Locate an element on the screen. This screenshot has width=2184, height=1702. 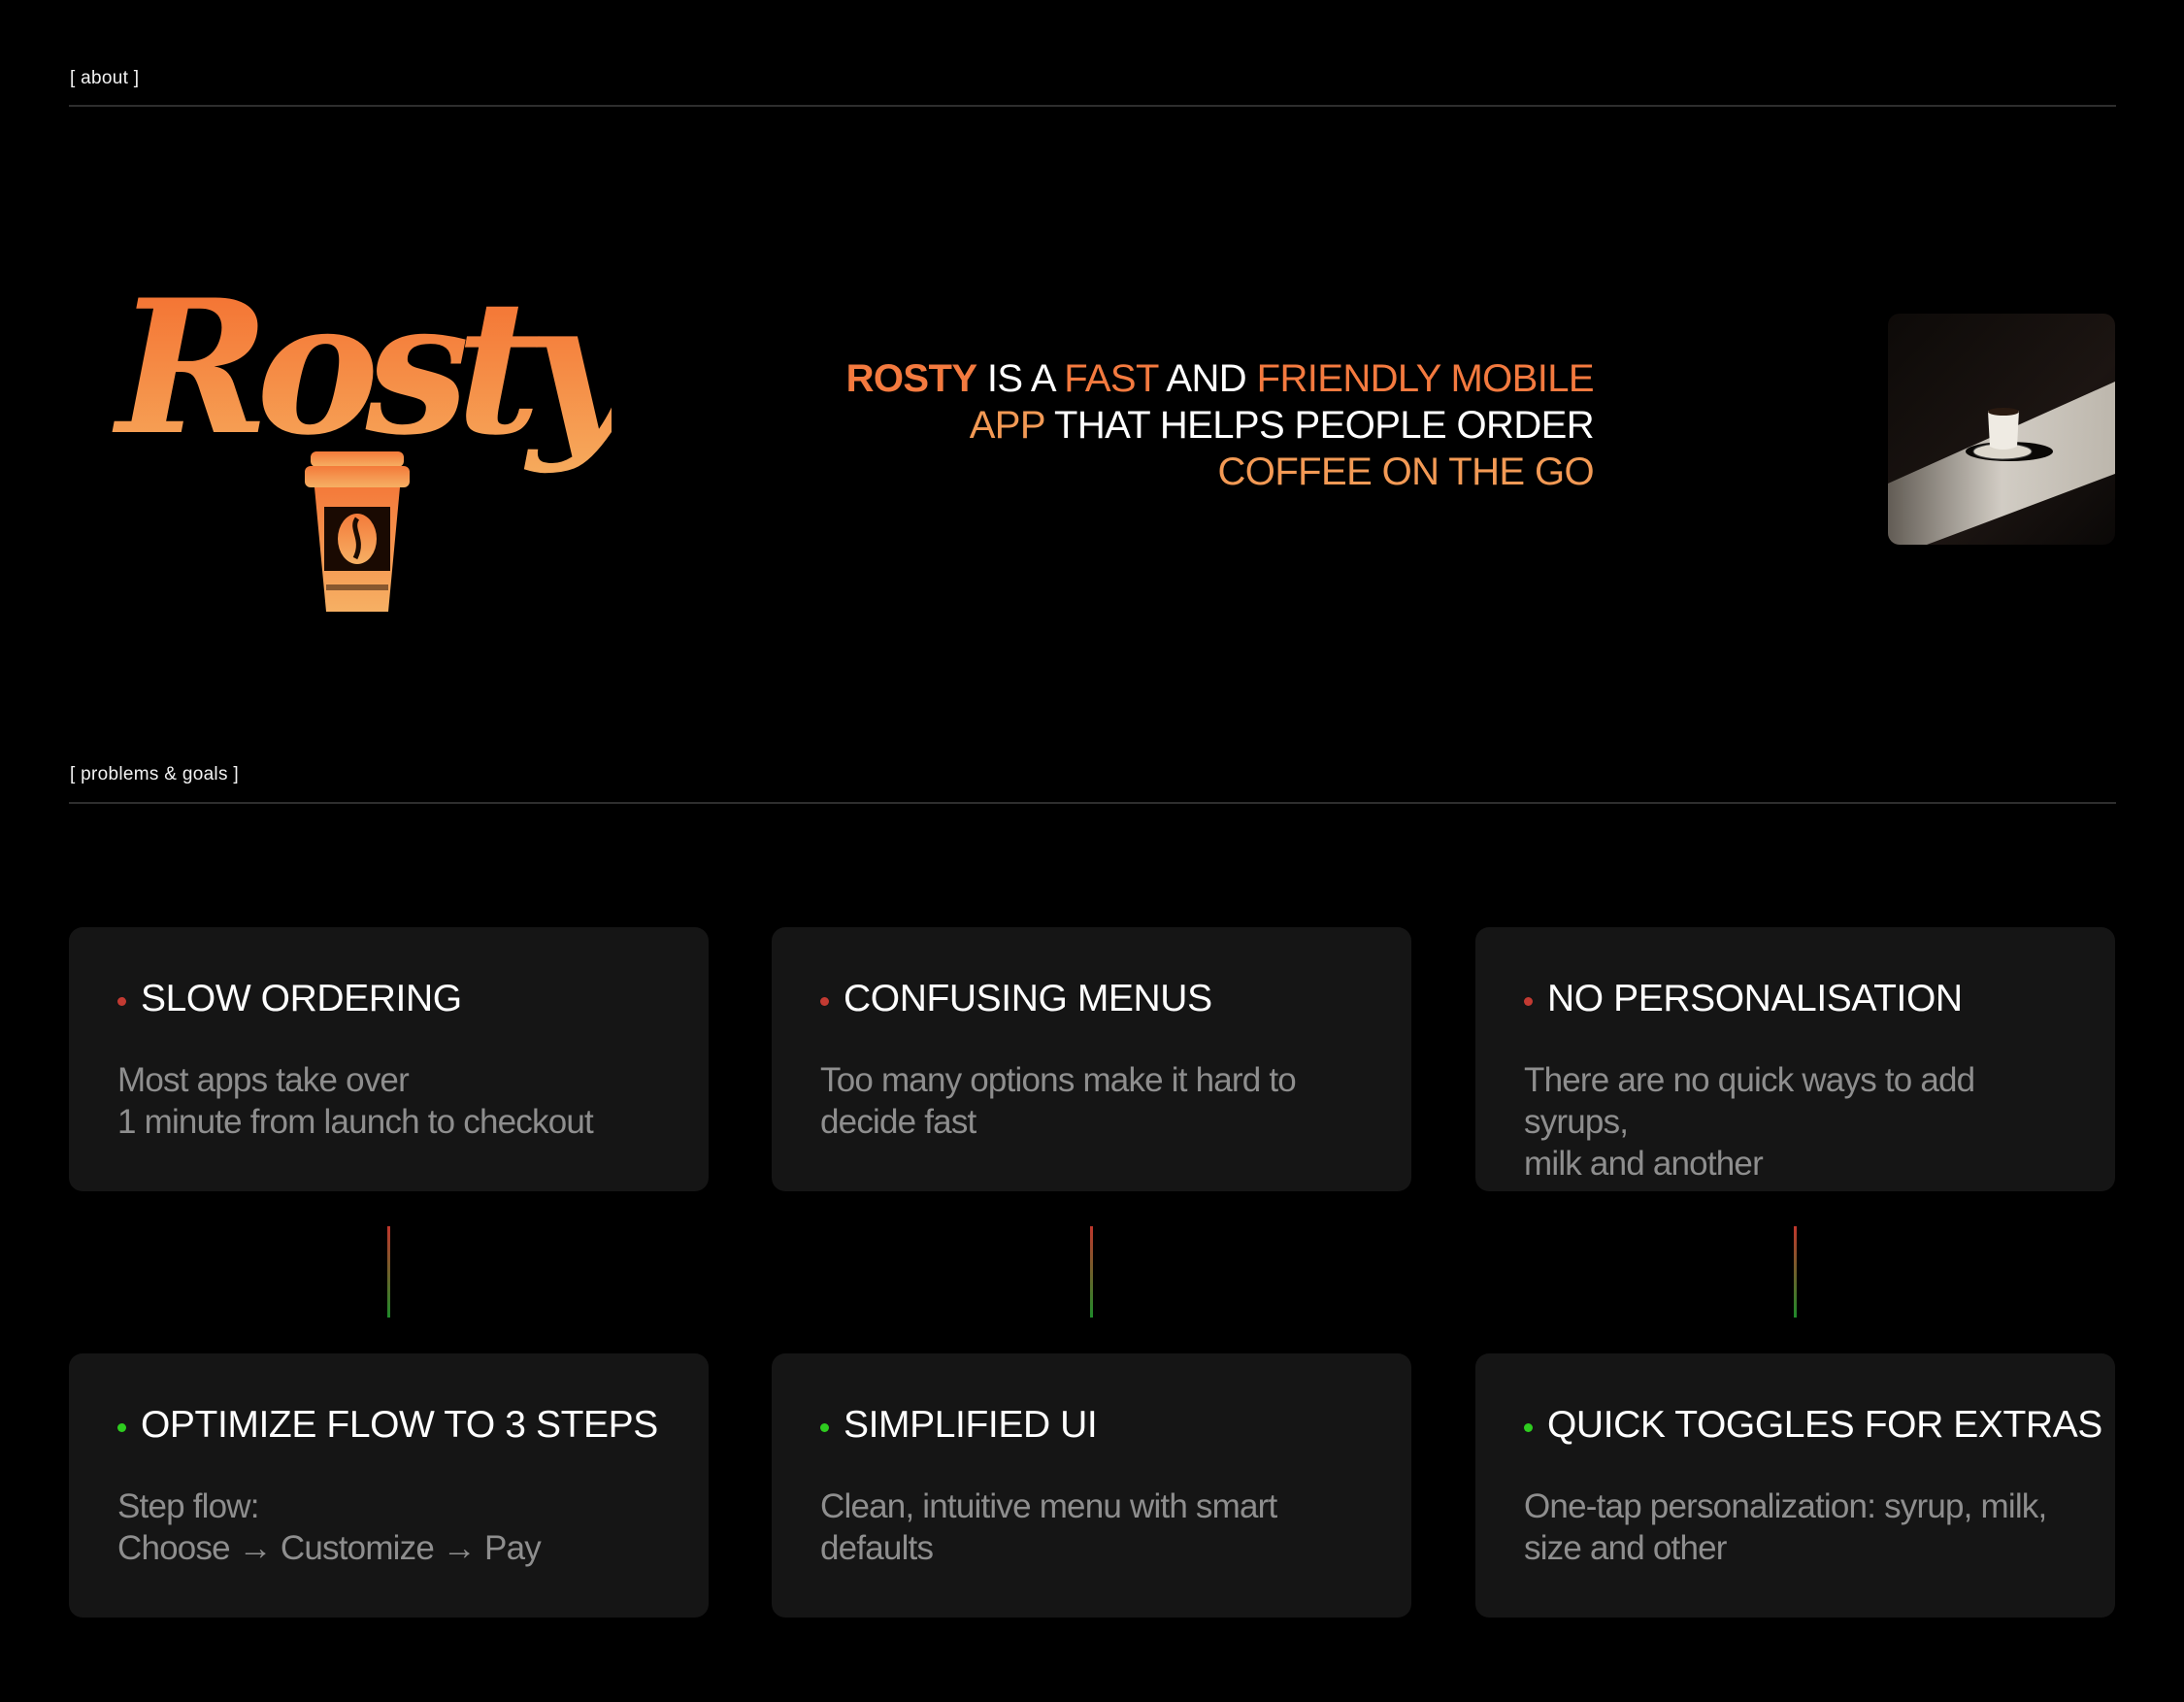
rosty-logo: Rosty is located at coordinates (384, 427).